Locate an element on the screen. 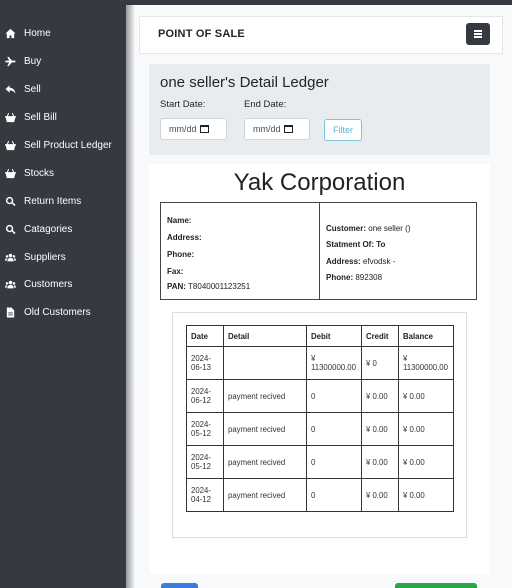 Image resolution: width=512 pixels, height=588 pixels. phone-field: Phone: is located at coordinates (181, 254).